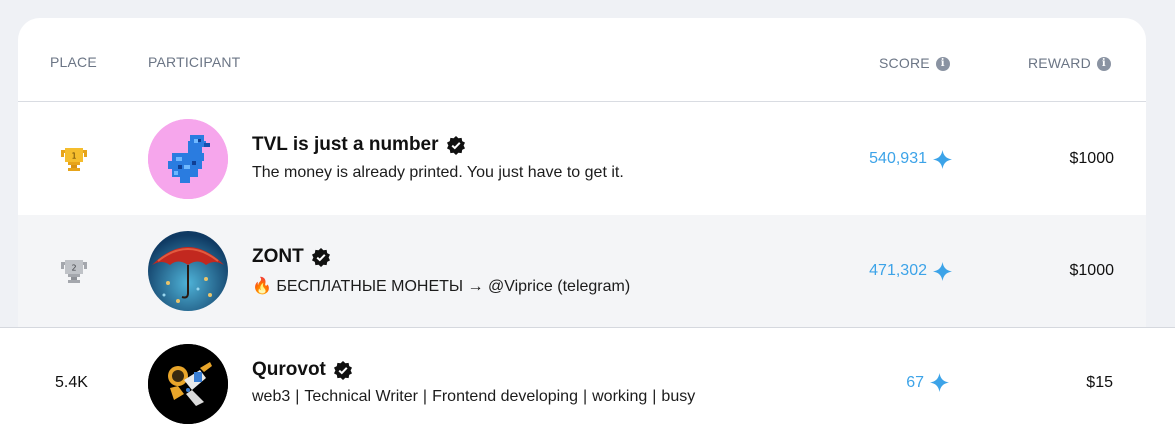 The image size is (1175, 436). What do you see at coordinates (73, 156) in the screenshot?
I see `svg-text: 1` at bounding box center [73, 156].